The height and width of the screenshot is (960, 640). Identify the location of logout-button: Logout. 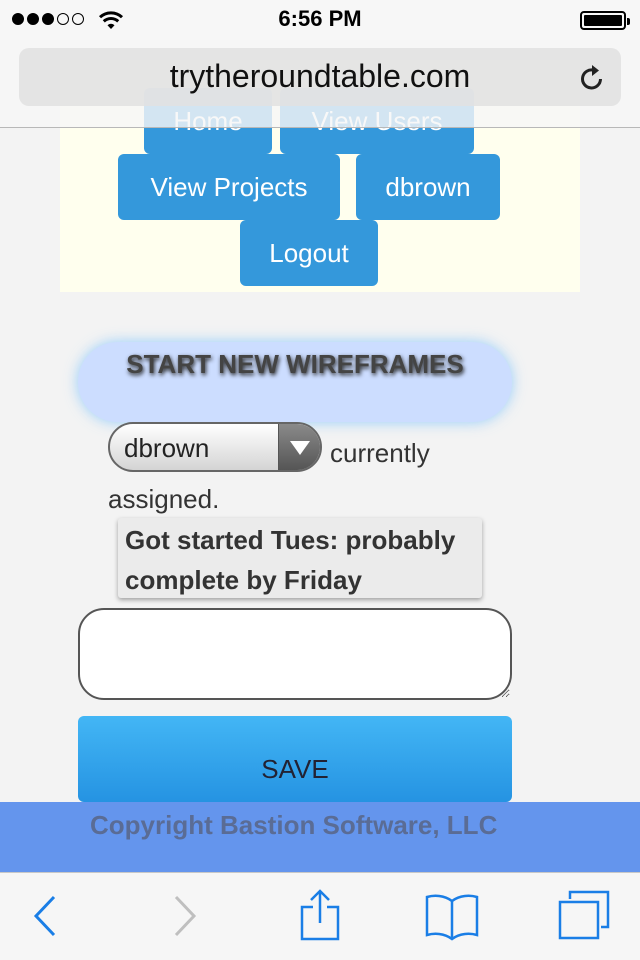
(309, 253).